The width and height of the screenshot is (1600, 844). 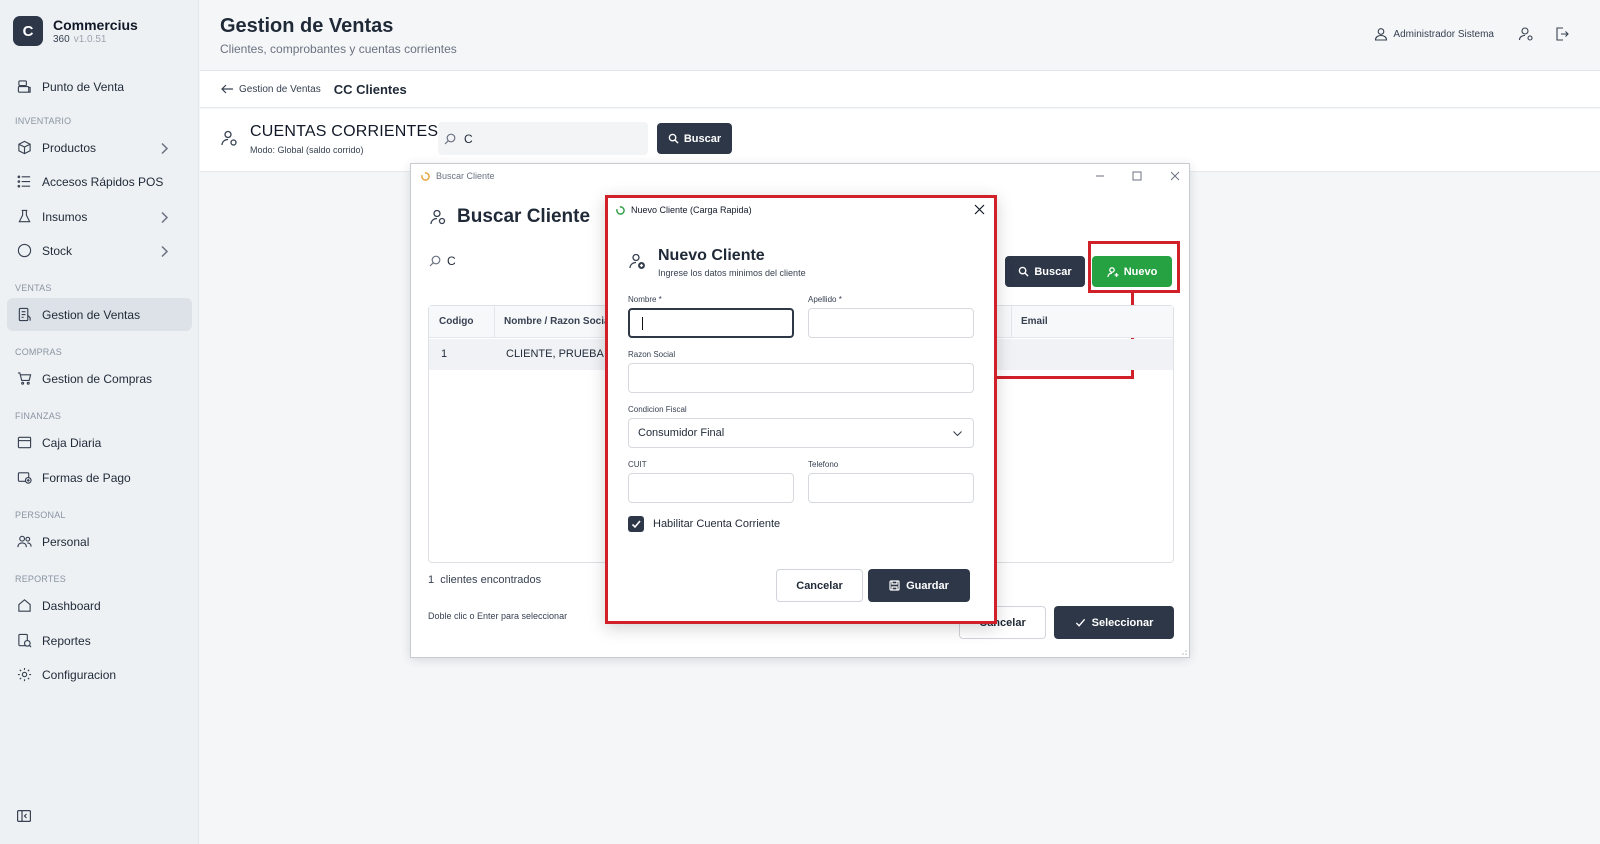 I want to click on window-titlebar: Buscar Cliente, so click(x=801, y=176).